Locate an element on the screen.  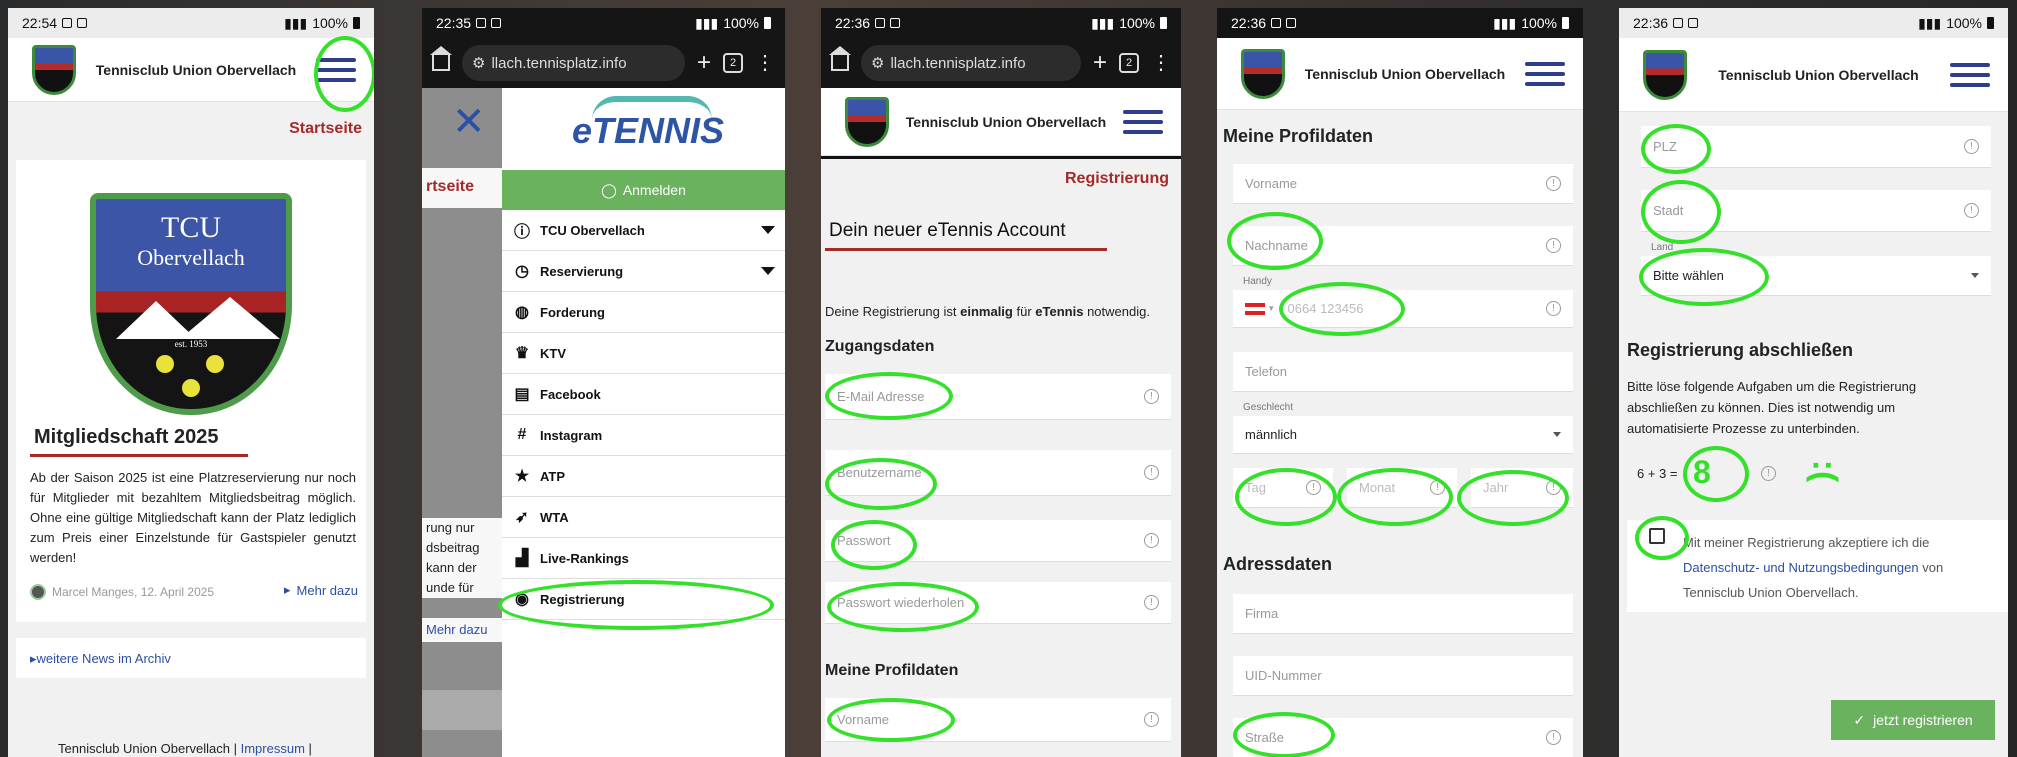
podium-icon: ▟ is located at coordinates (522, 558).